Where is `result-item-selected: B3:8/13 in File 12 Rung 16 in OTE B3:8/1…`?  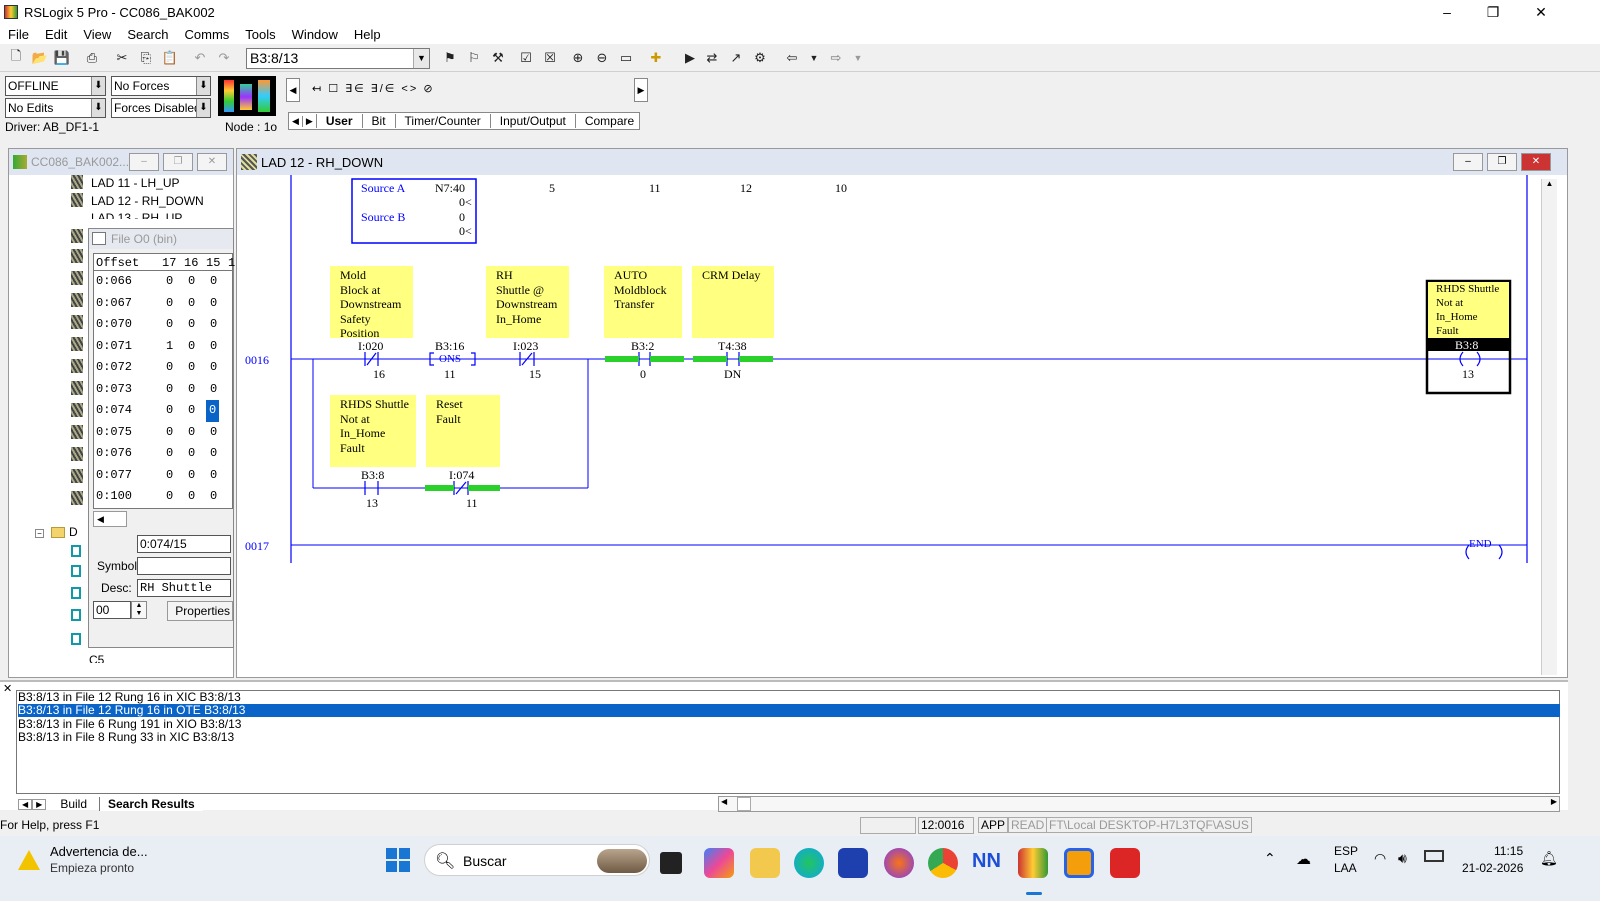 result-item-selected: B3:8/13 in File 12 Rung 16 in OTE B3:8/1… is located at coordinates (789, 710).